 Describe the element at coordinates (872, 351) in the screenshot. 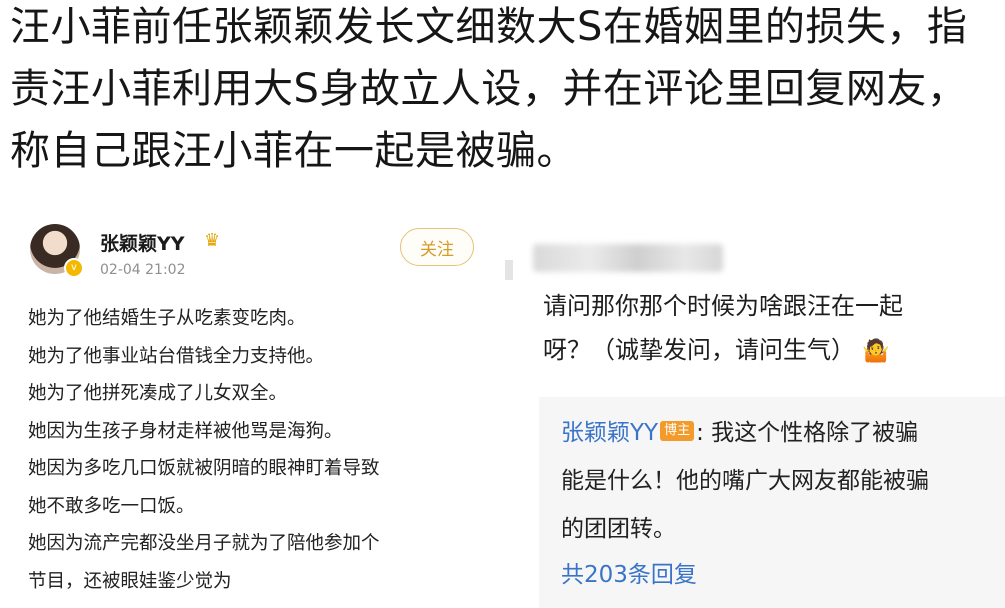

I see `confused-face-icon: 🤷` at that location.